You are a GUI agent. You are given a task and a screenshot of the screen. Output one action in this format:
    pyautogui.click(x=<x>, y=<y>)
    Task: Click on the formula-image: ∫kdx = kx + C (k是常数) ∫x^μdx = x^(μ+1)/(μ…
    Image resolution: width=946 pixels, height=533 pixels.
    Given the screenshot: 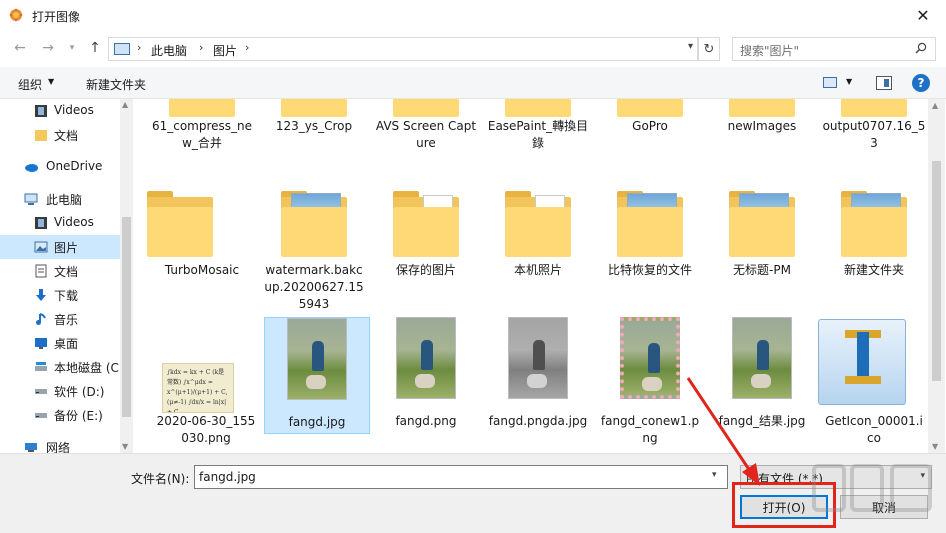 What is the action you would take?
    pyautogui.click(x=198, y=388)
    